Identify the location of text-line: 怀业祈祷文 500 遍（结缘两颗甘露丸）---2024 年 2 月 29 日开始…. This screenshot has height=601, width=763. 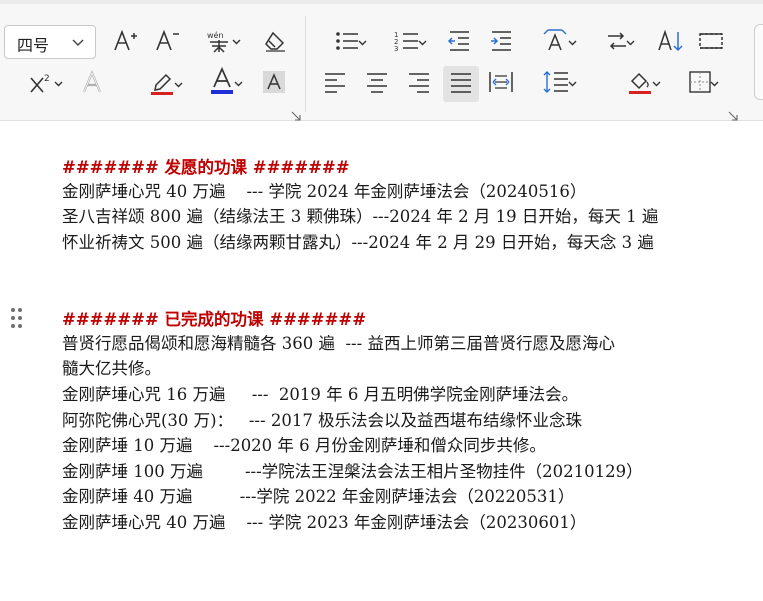
(358, 242).